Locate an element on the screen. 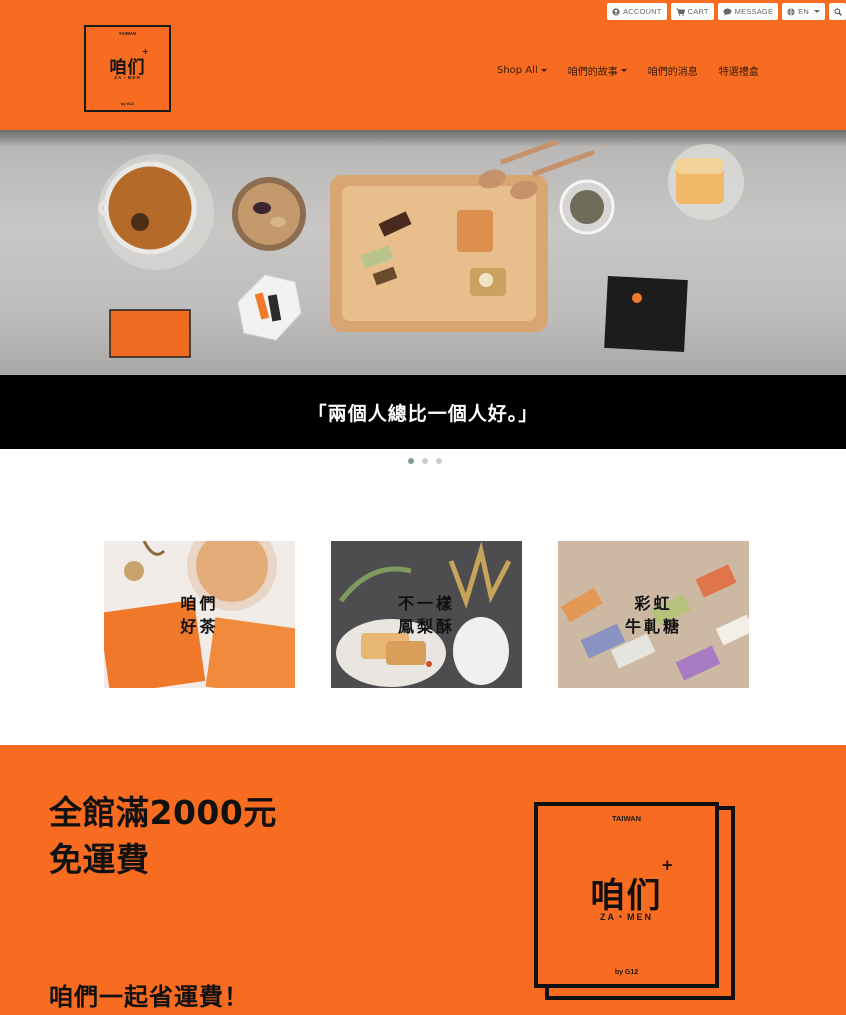 This screenshot has height=1015, width=846. user-icon is located at coordinates (616, 11).